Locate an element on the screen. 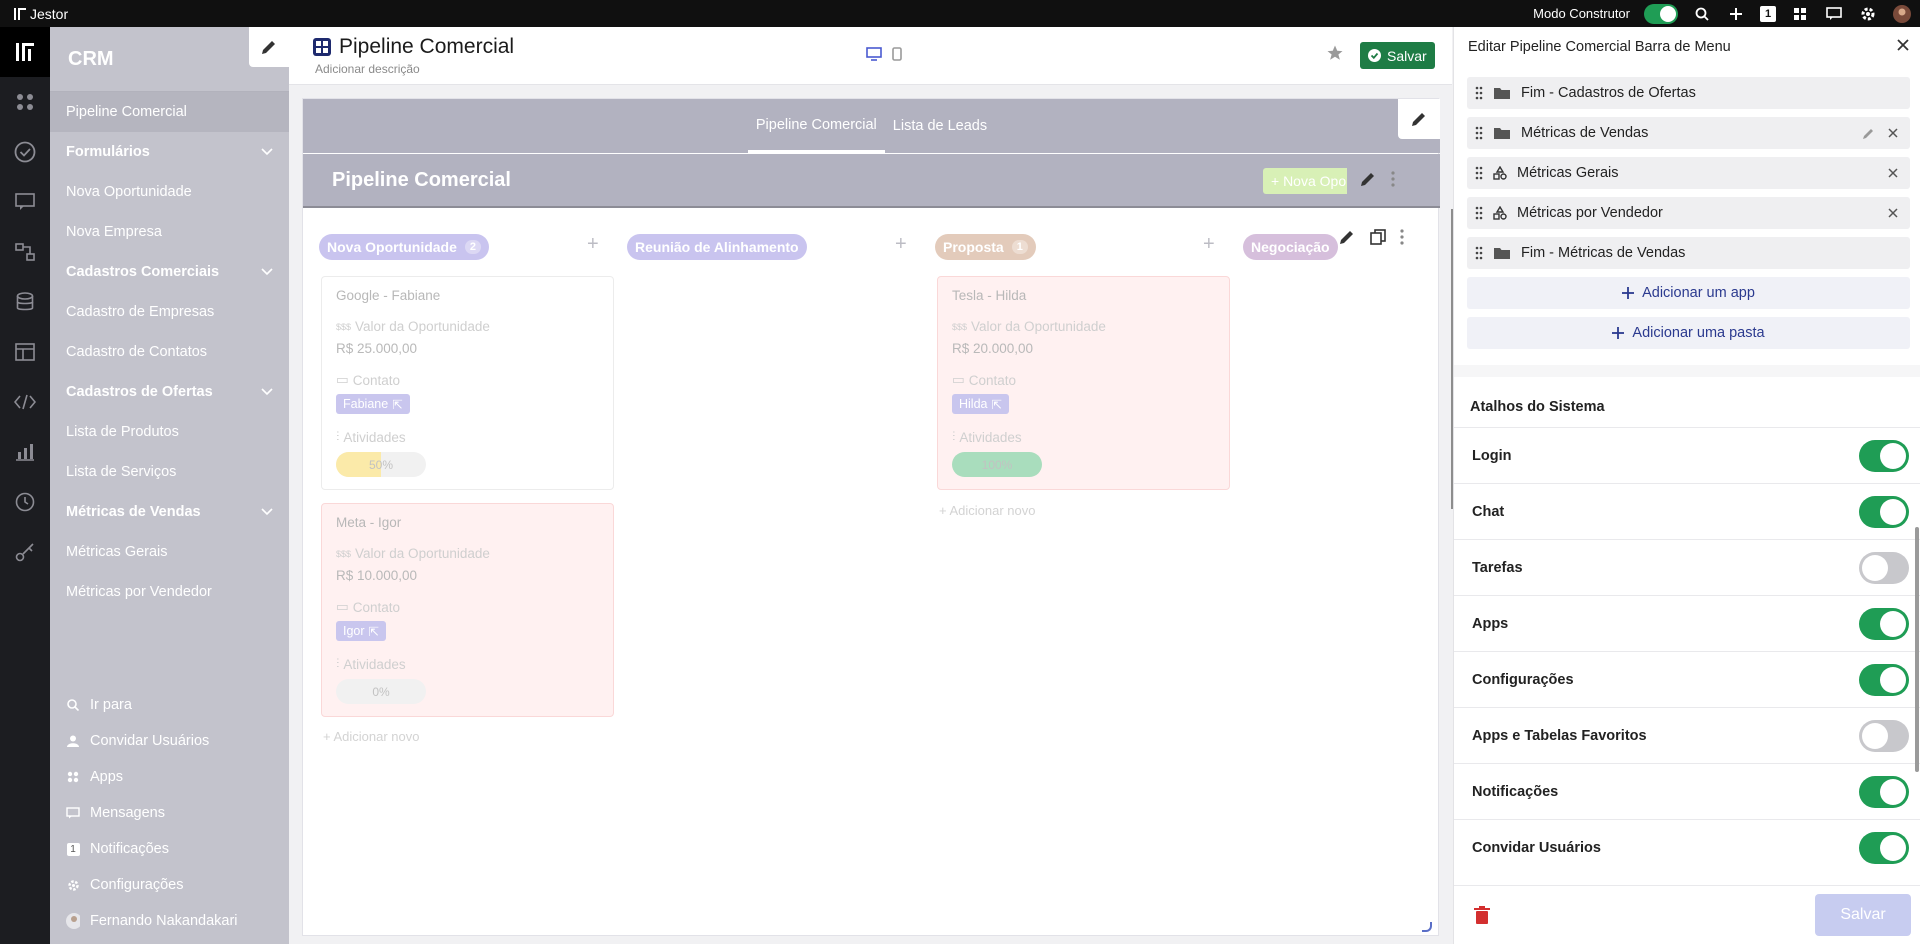 This screenshot has width=1920, height=944. gear-icon is located at coordinates (1868, 14).